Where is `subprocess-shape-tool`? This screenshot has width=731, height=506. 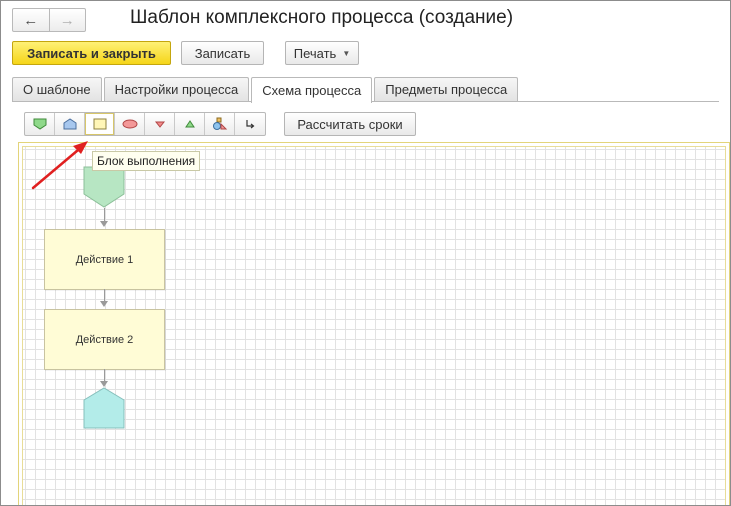
subprocess-shape-tool is located at coordinates (220, 124).